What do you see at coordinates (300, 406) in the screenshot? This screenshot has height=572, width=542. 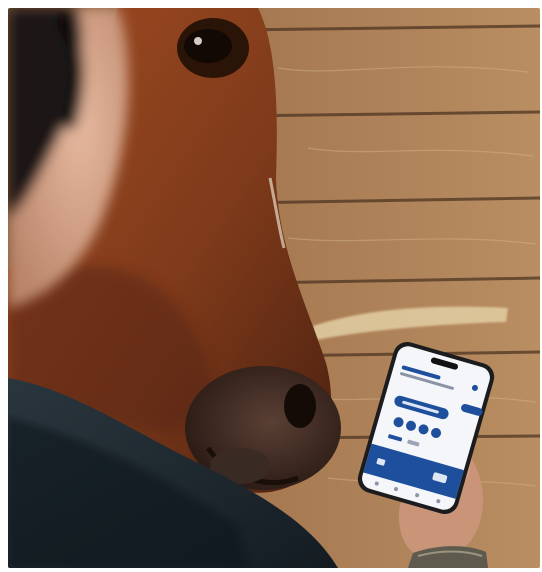 I see `horse-nostril` at bounding box center [300, 406].